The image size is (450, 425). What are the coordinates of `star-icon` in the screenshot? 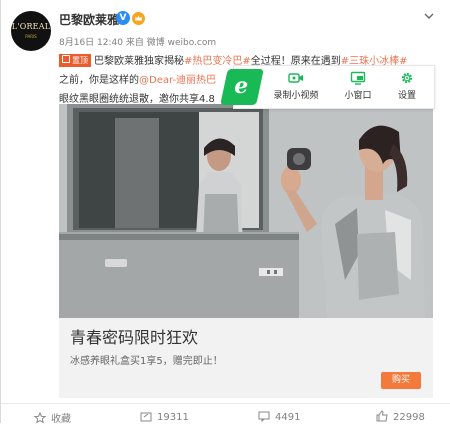 It's located at (40, 417).